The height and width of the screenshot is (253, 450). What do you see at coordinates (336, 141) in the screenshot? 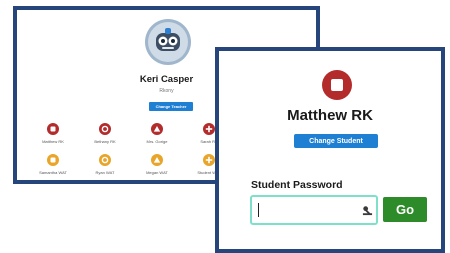
I see `change-student-button: Change Student` at bounding box center [336, 141].